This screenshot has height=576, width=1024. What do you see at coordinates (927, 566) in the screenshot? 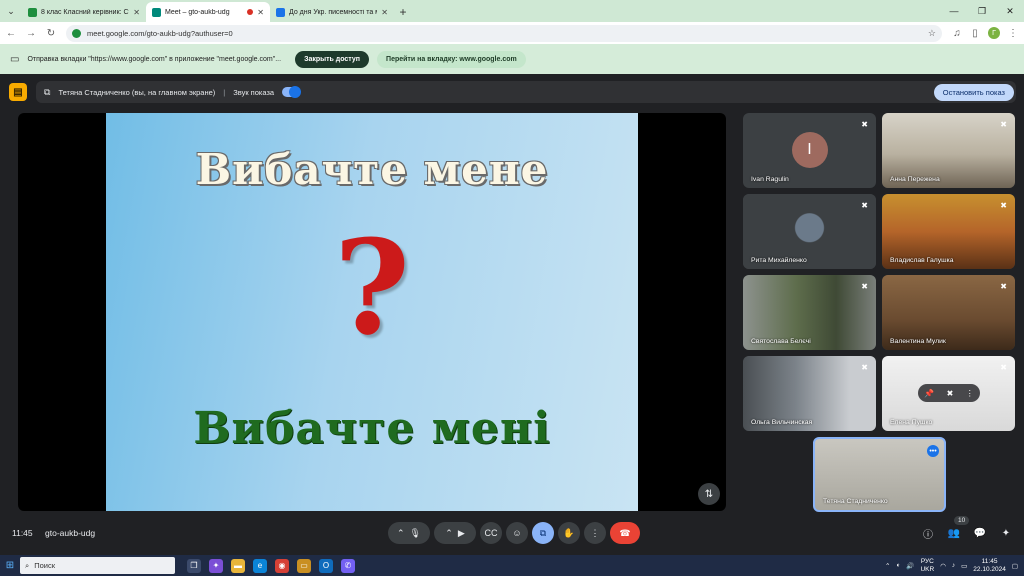
I see `input-language: РУС UKR` at bounding box center [927, 566].